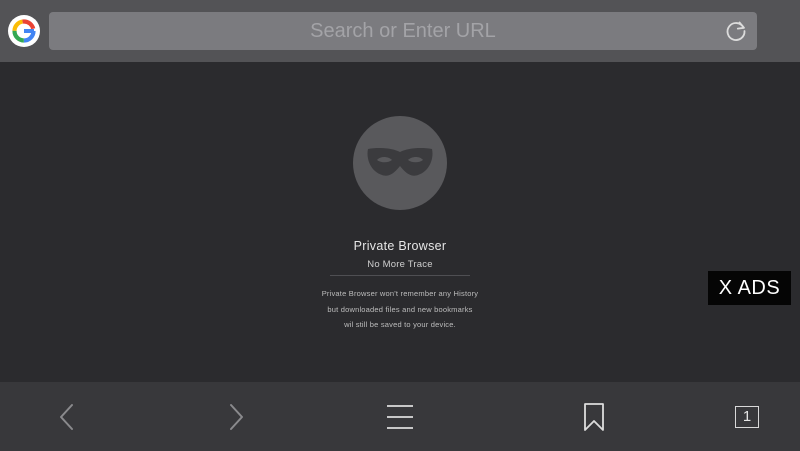 This screenshot has width=800, height=451. I want to click on page-subtitle: No More Trace, so click(400, 264).